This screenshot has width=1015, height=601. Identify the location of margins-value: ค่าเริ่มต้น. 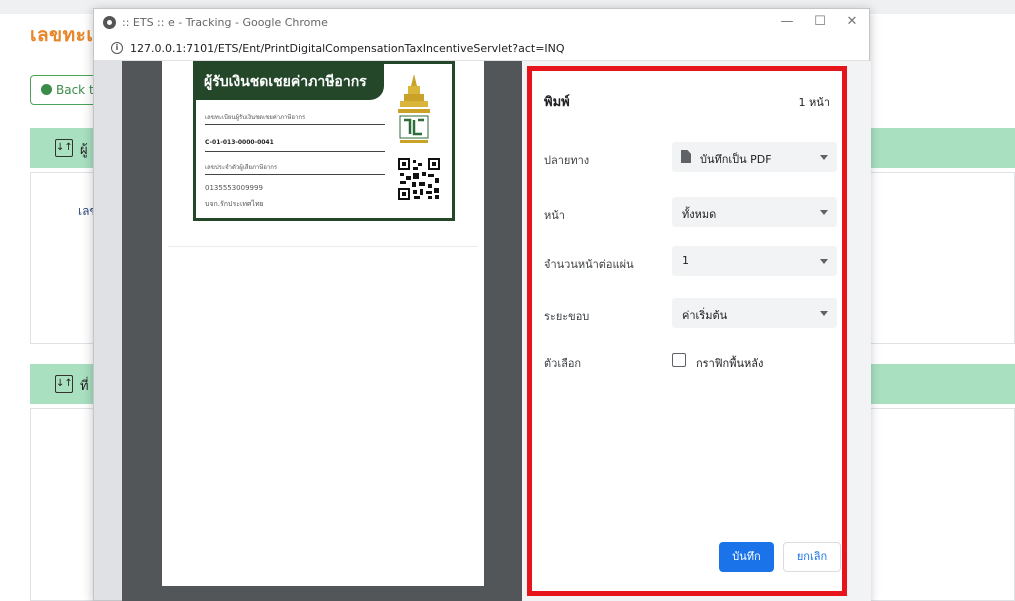
(705, 315).